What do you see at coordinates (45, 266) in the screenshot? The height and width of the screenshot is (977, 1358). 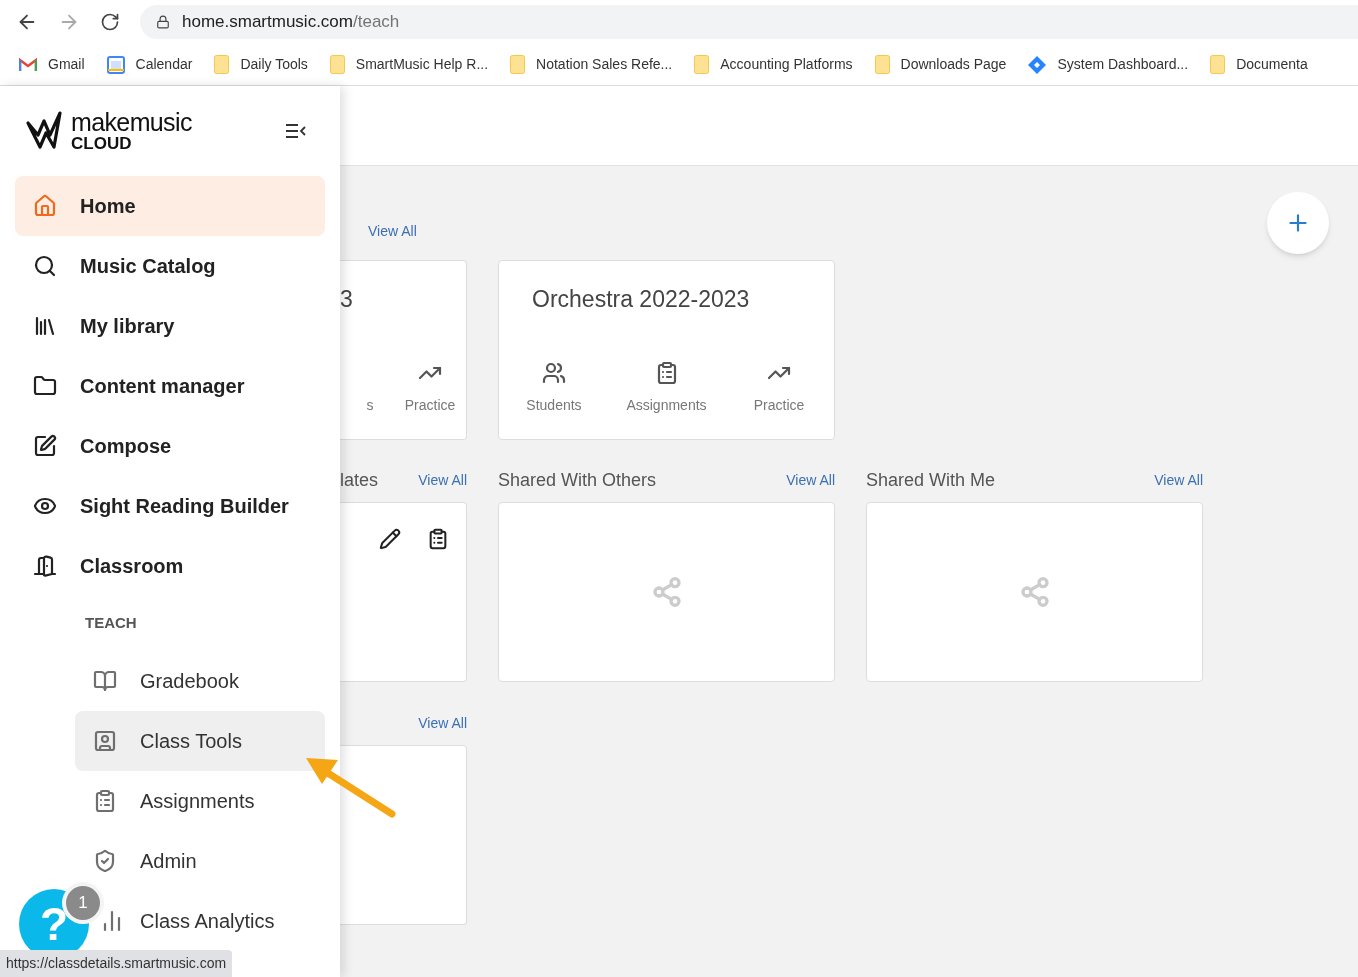 I see `search-icon` at bounding box center [45, 266].